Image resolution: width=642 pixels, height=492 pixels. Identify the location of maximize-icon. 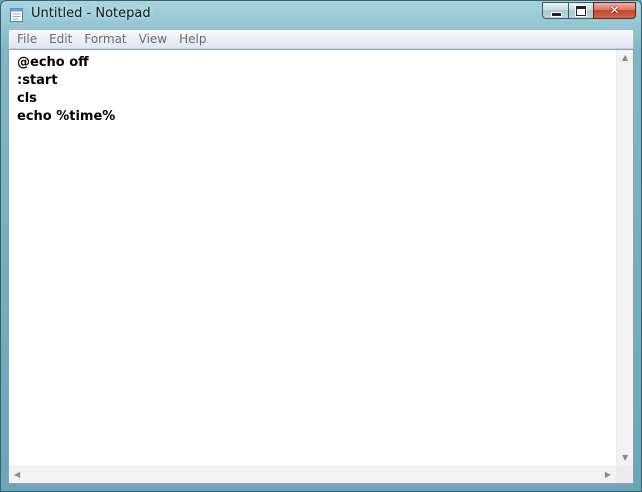
(581, 11).